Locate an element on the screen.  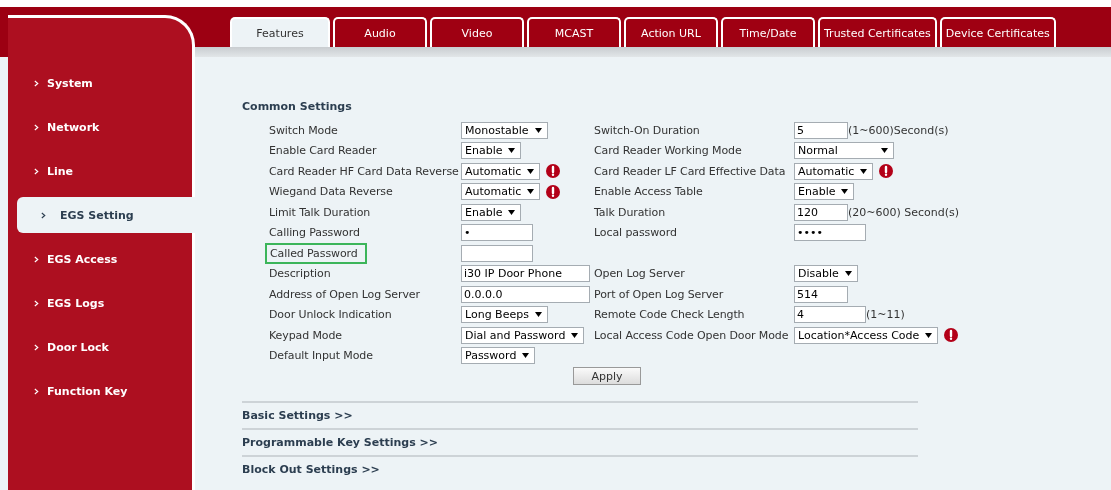
field-label: Keypad Mode is located at coordinates (306, 335).